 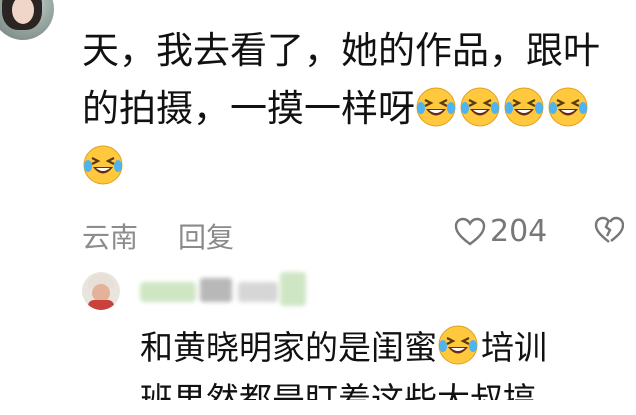 What do you see at coordinates (101, 305) in the screenshot?
I see `avatar-shirt` at bounding box center [101, 305].